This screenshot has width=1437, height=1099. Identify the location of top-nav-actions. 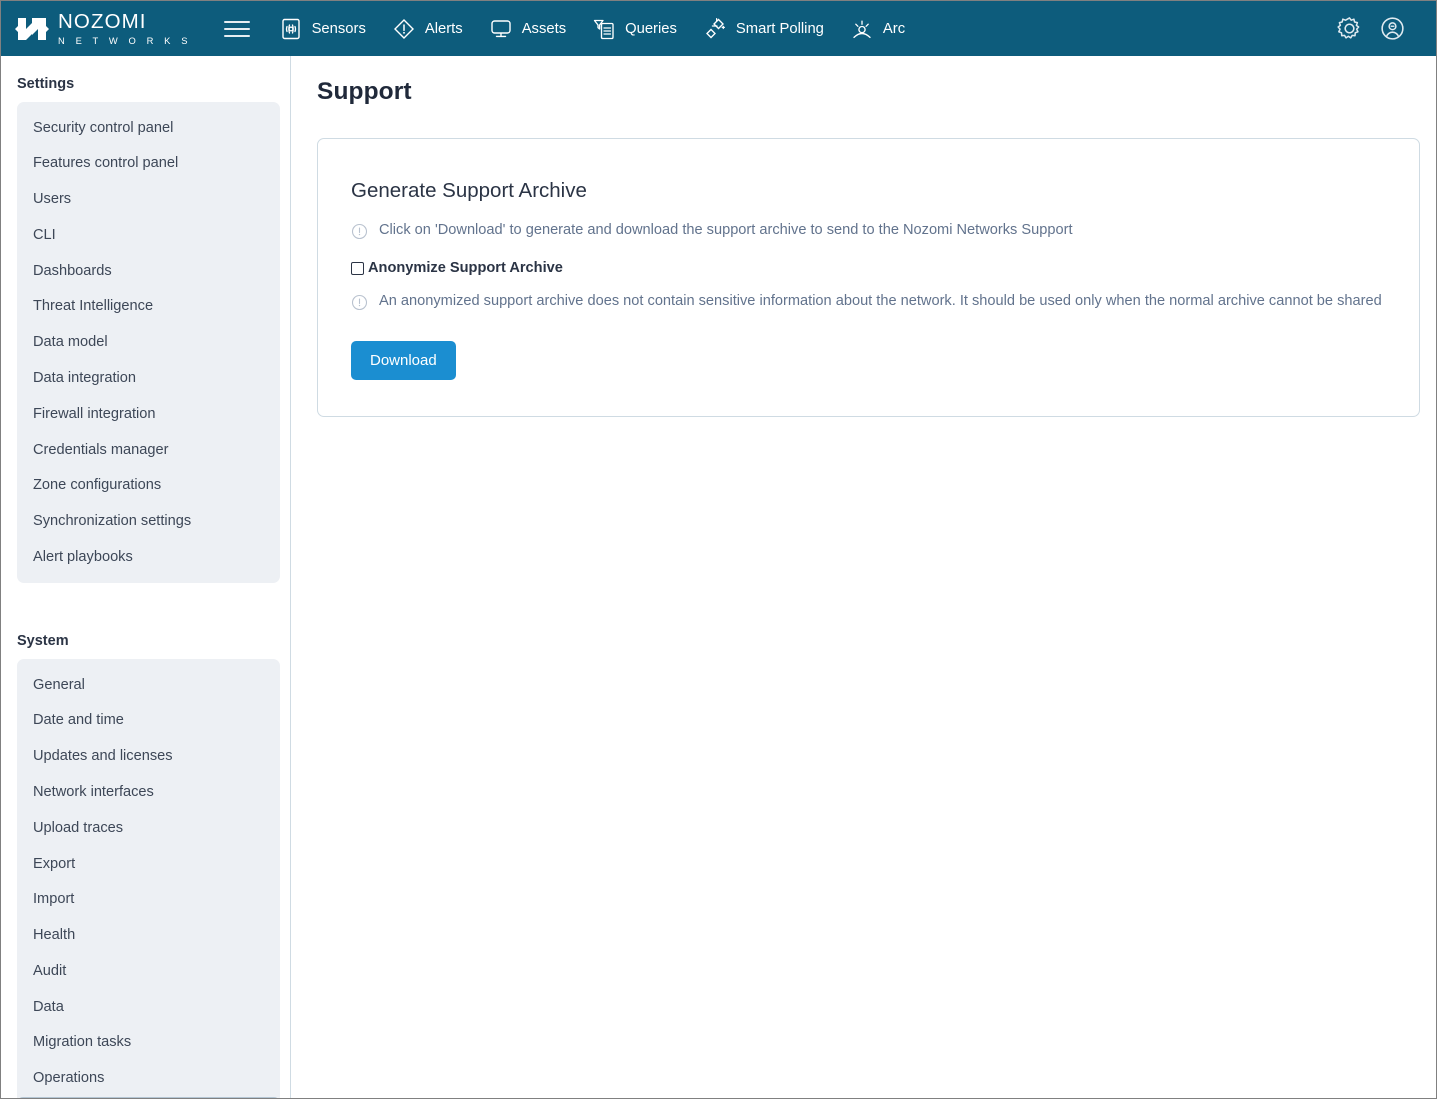
(1378, 28).